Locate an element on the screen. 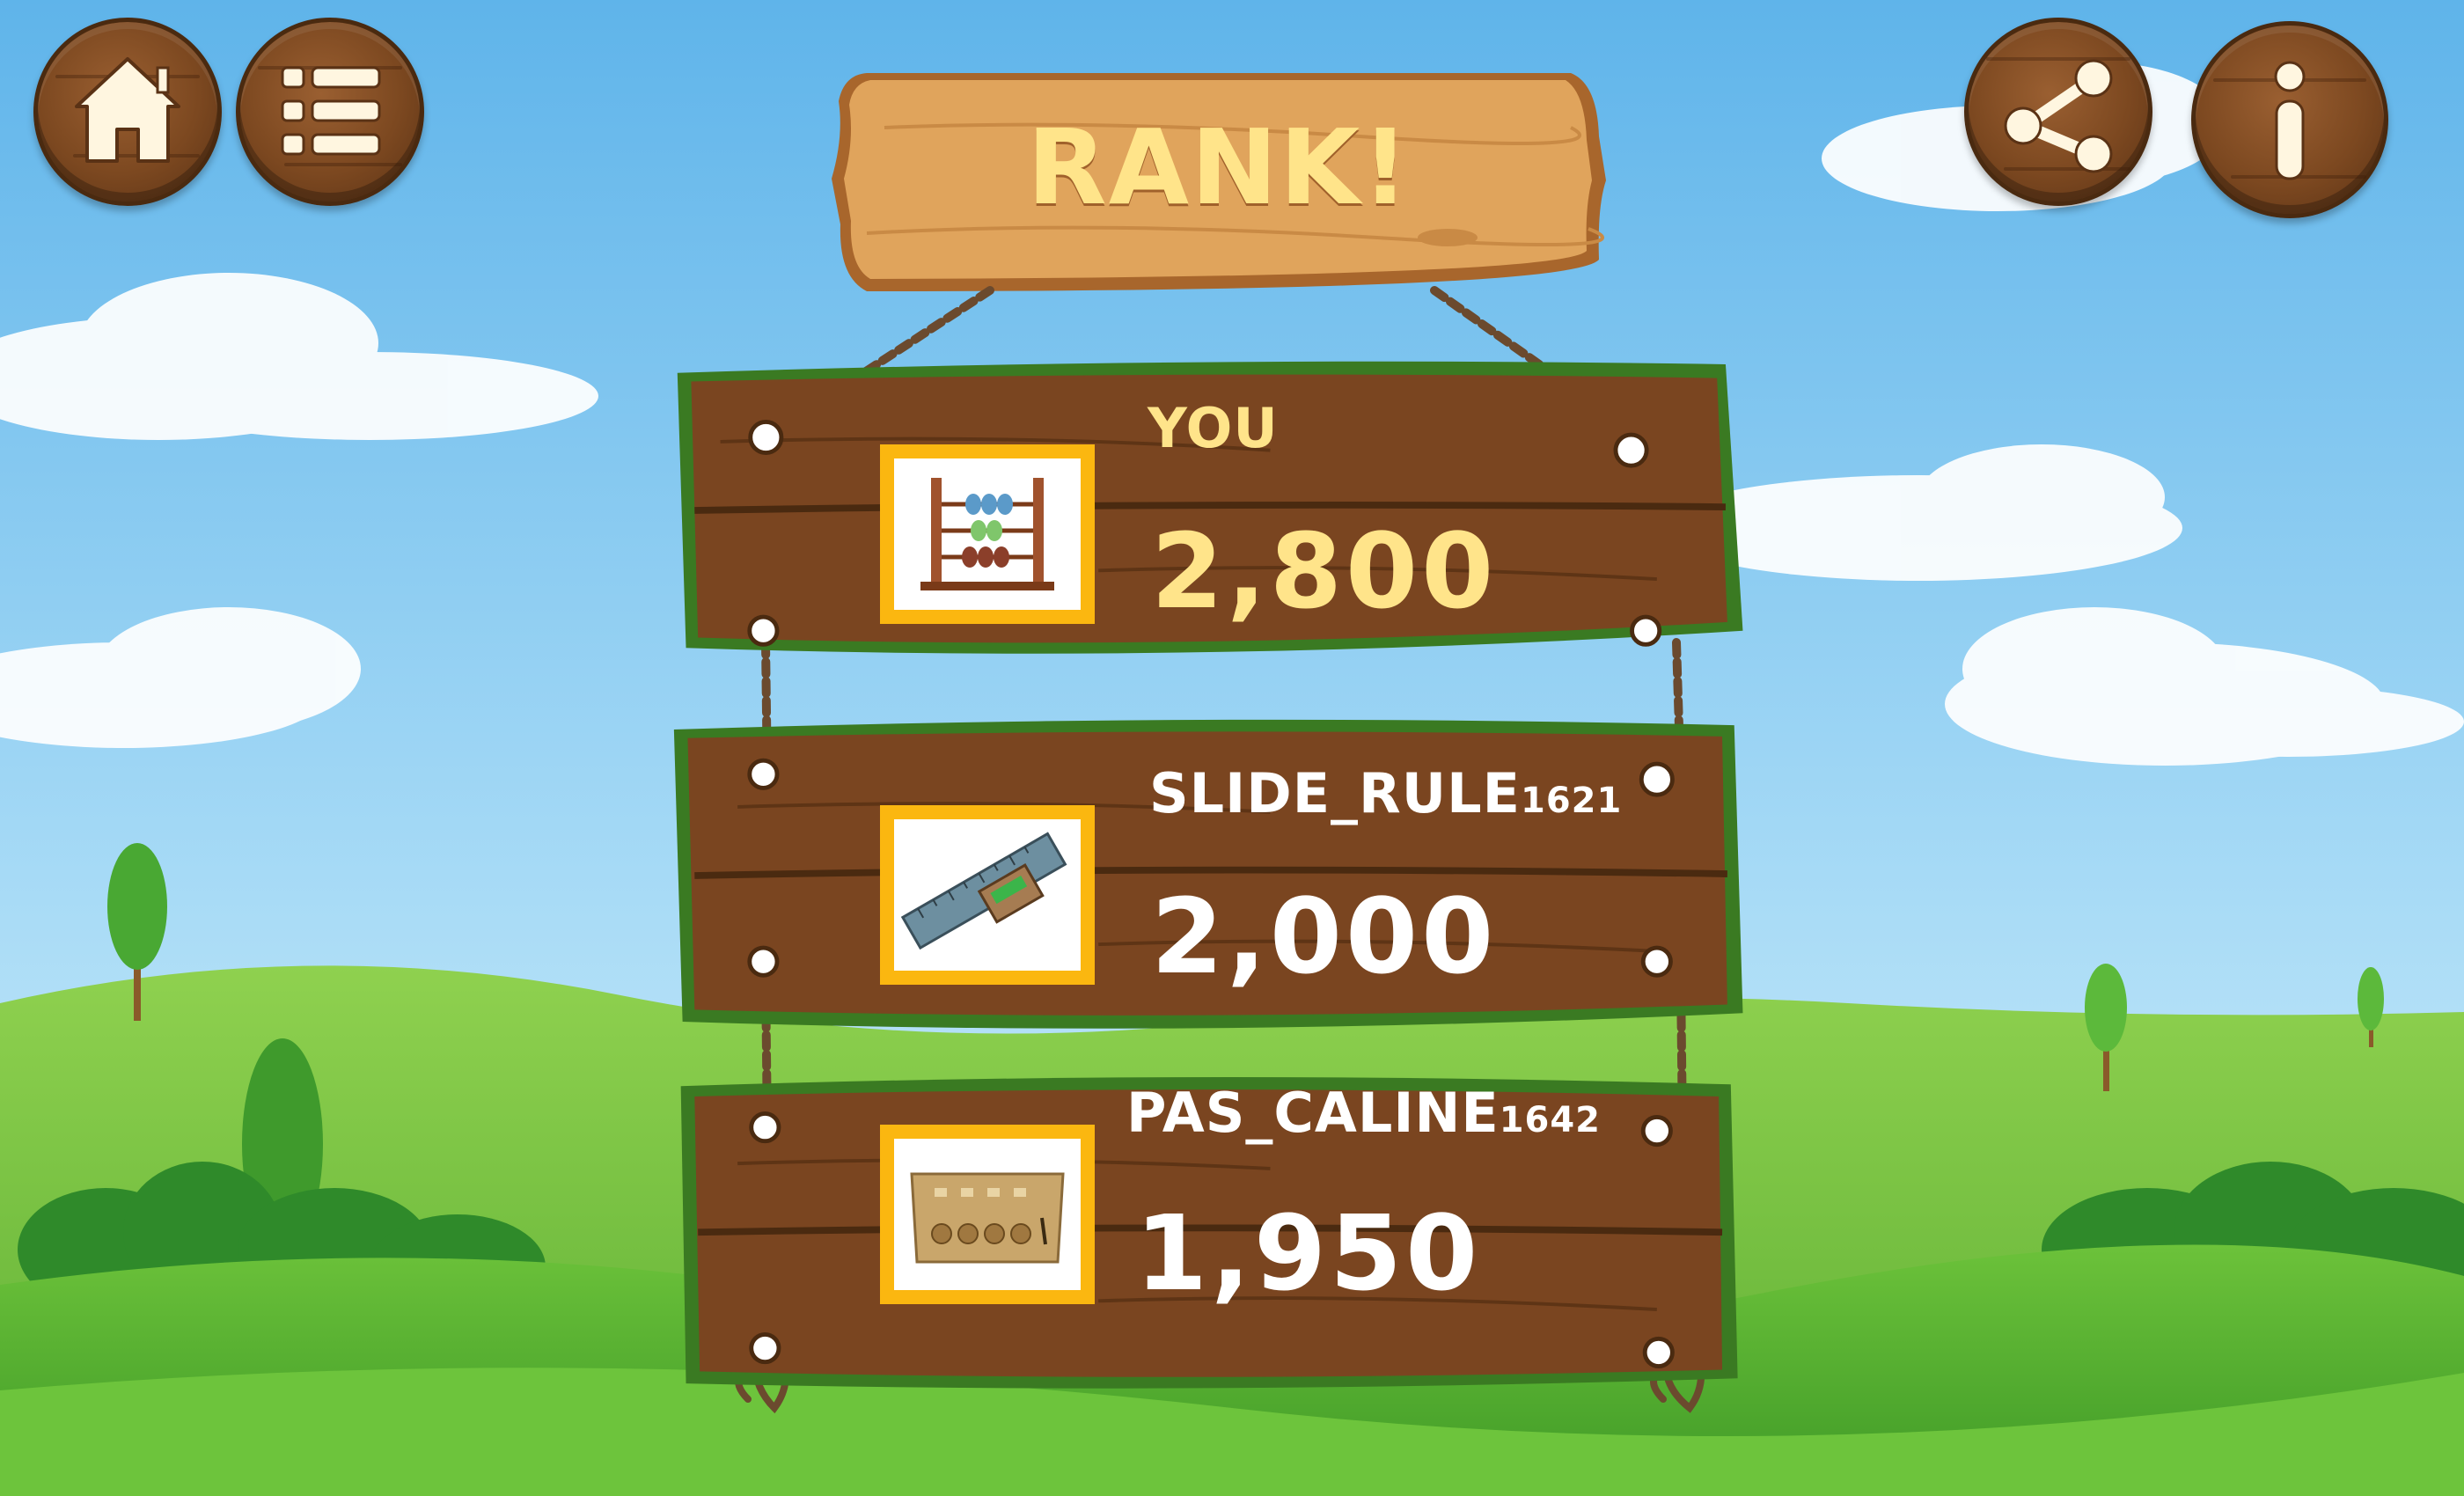 This screenshot has height=1496, width=2464. slide-rule-icon is located at coordinates (984, 891).